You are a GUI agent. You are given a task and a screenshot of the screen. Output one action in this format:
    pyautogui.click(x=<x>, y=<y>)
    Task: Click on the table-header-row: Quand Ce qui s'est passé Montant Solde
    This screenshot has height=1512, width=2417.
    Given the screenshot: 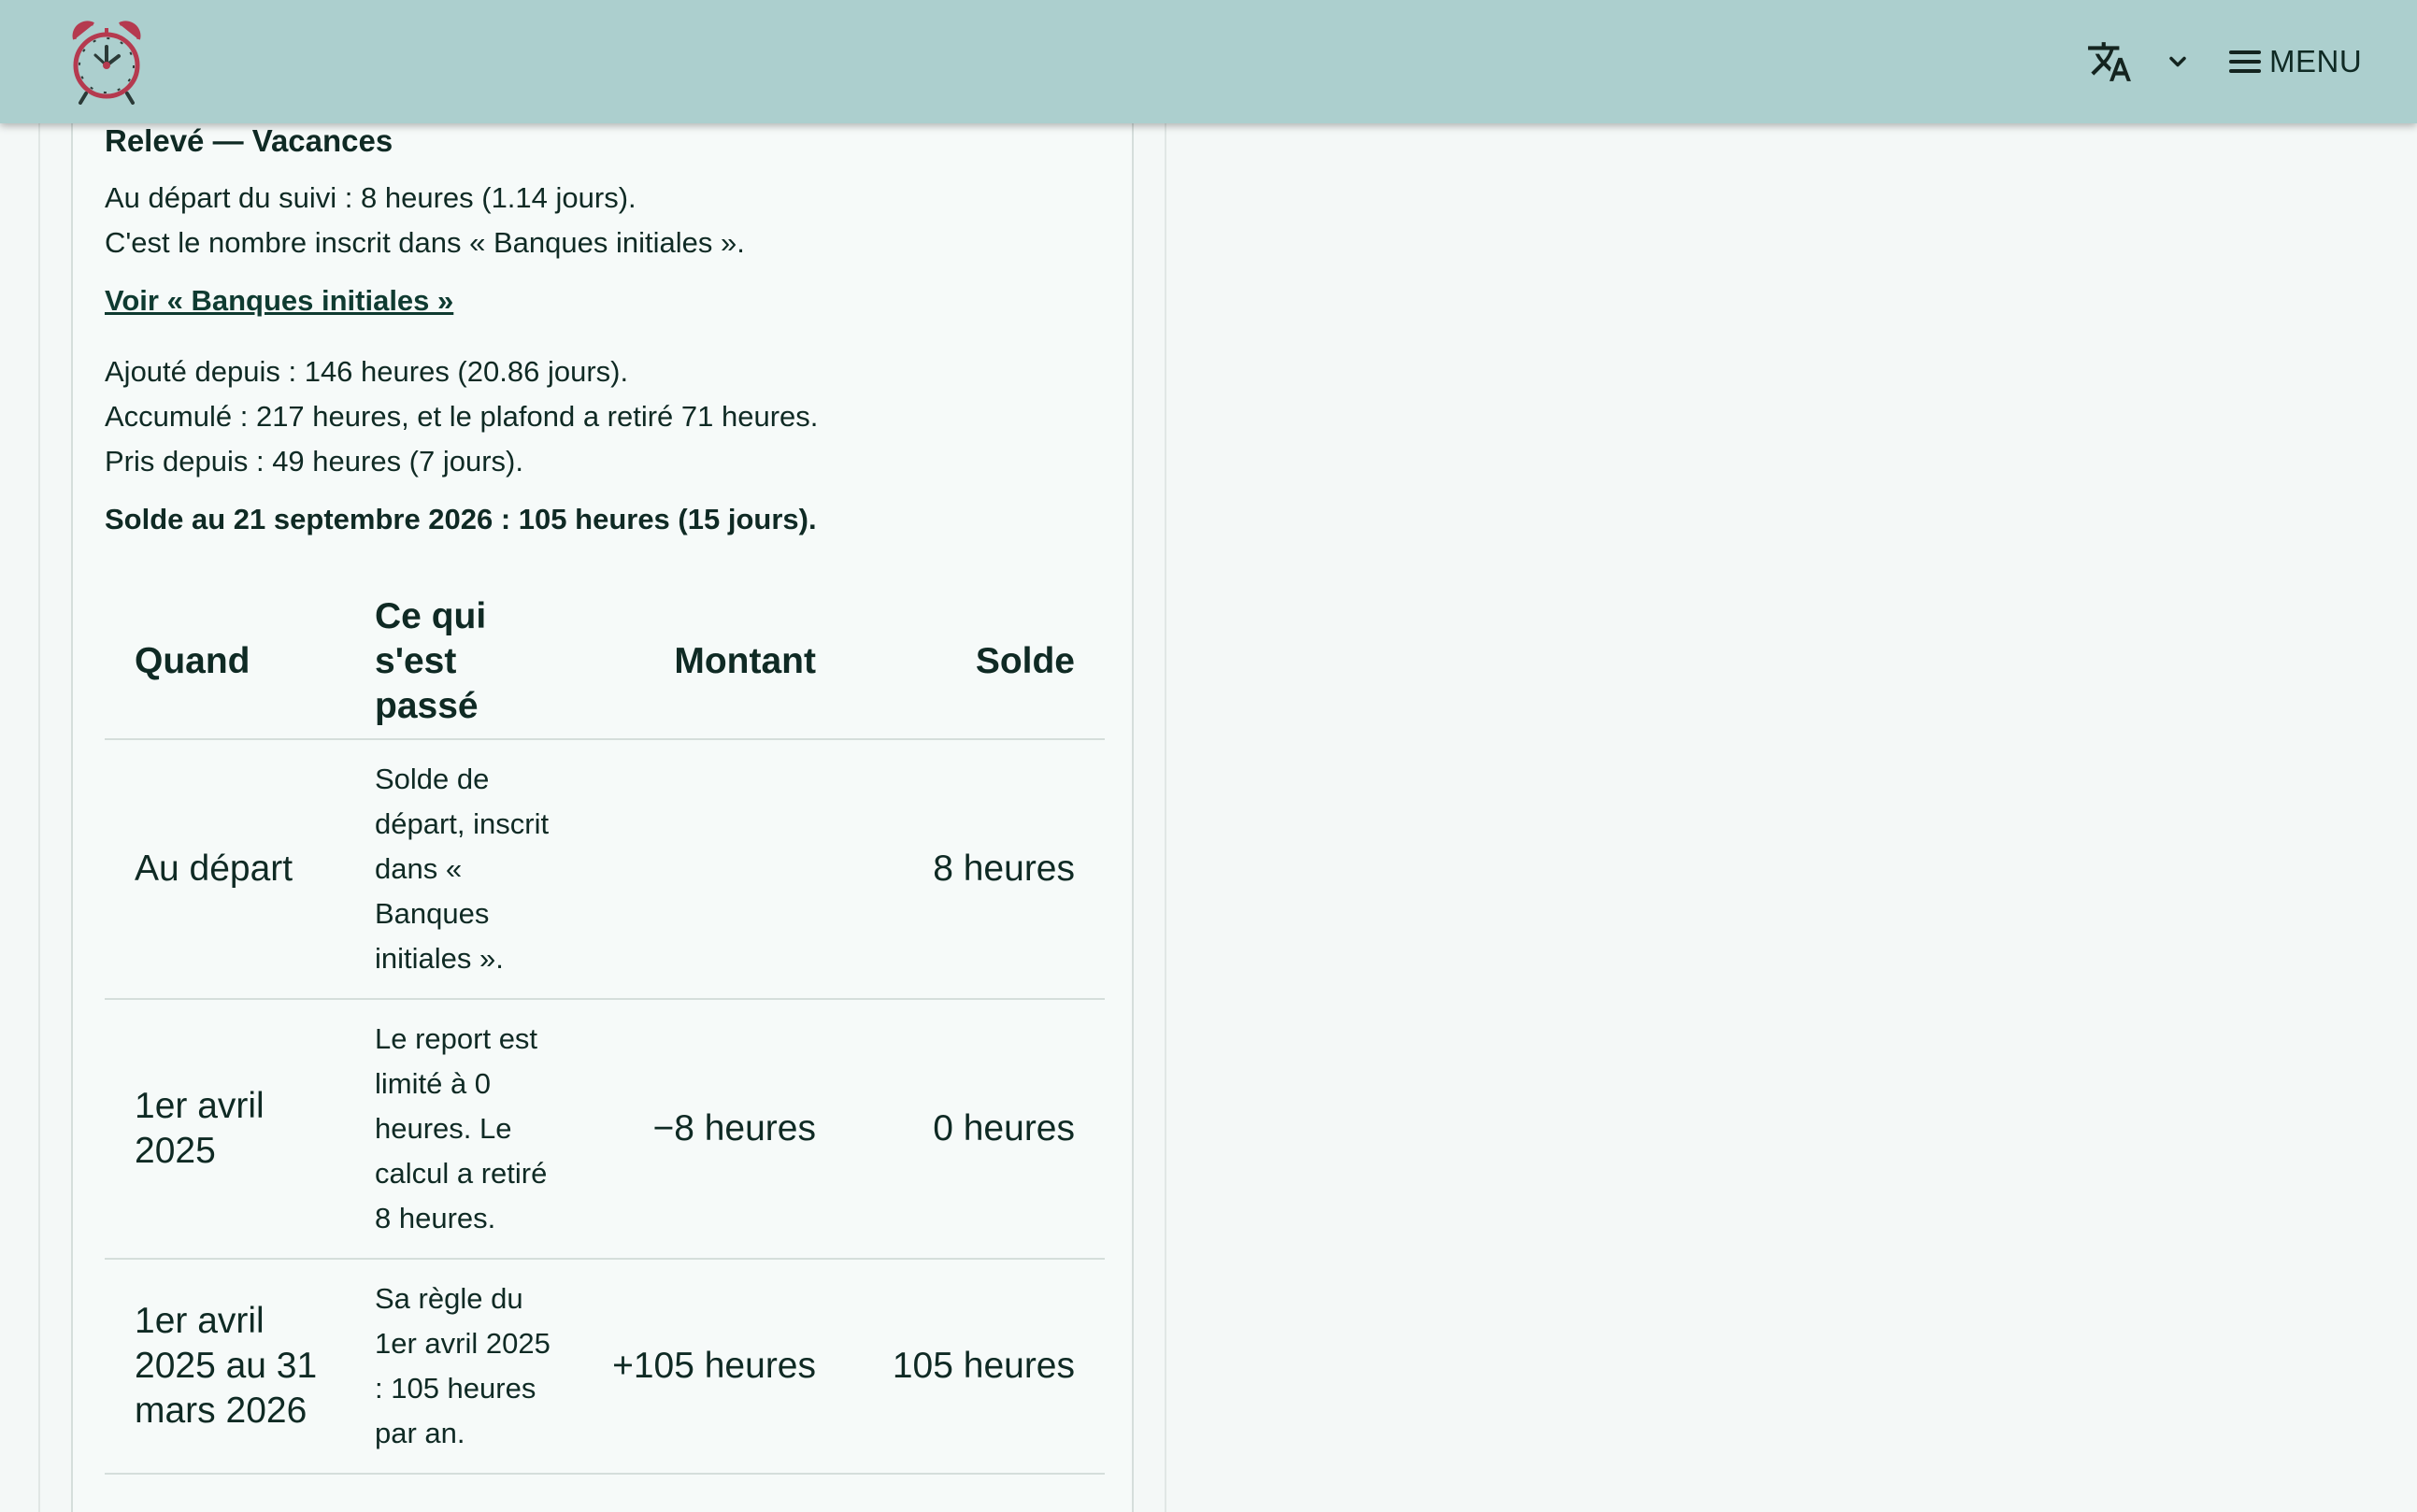 What is the action you would take?
    pyautogui.click(x=605, y=658)
    